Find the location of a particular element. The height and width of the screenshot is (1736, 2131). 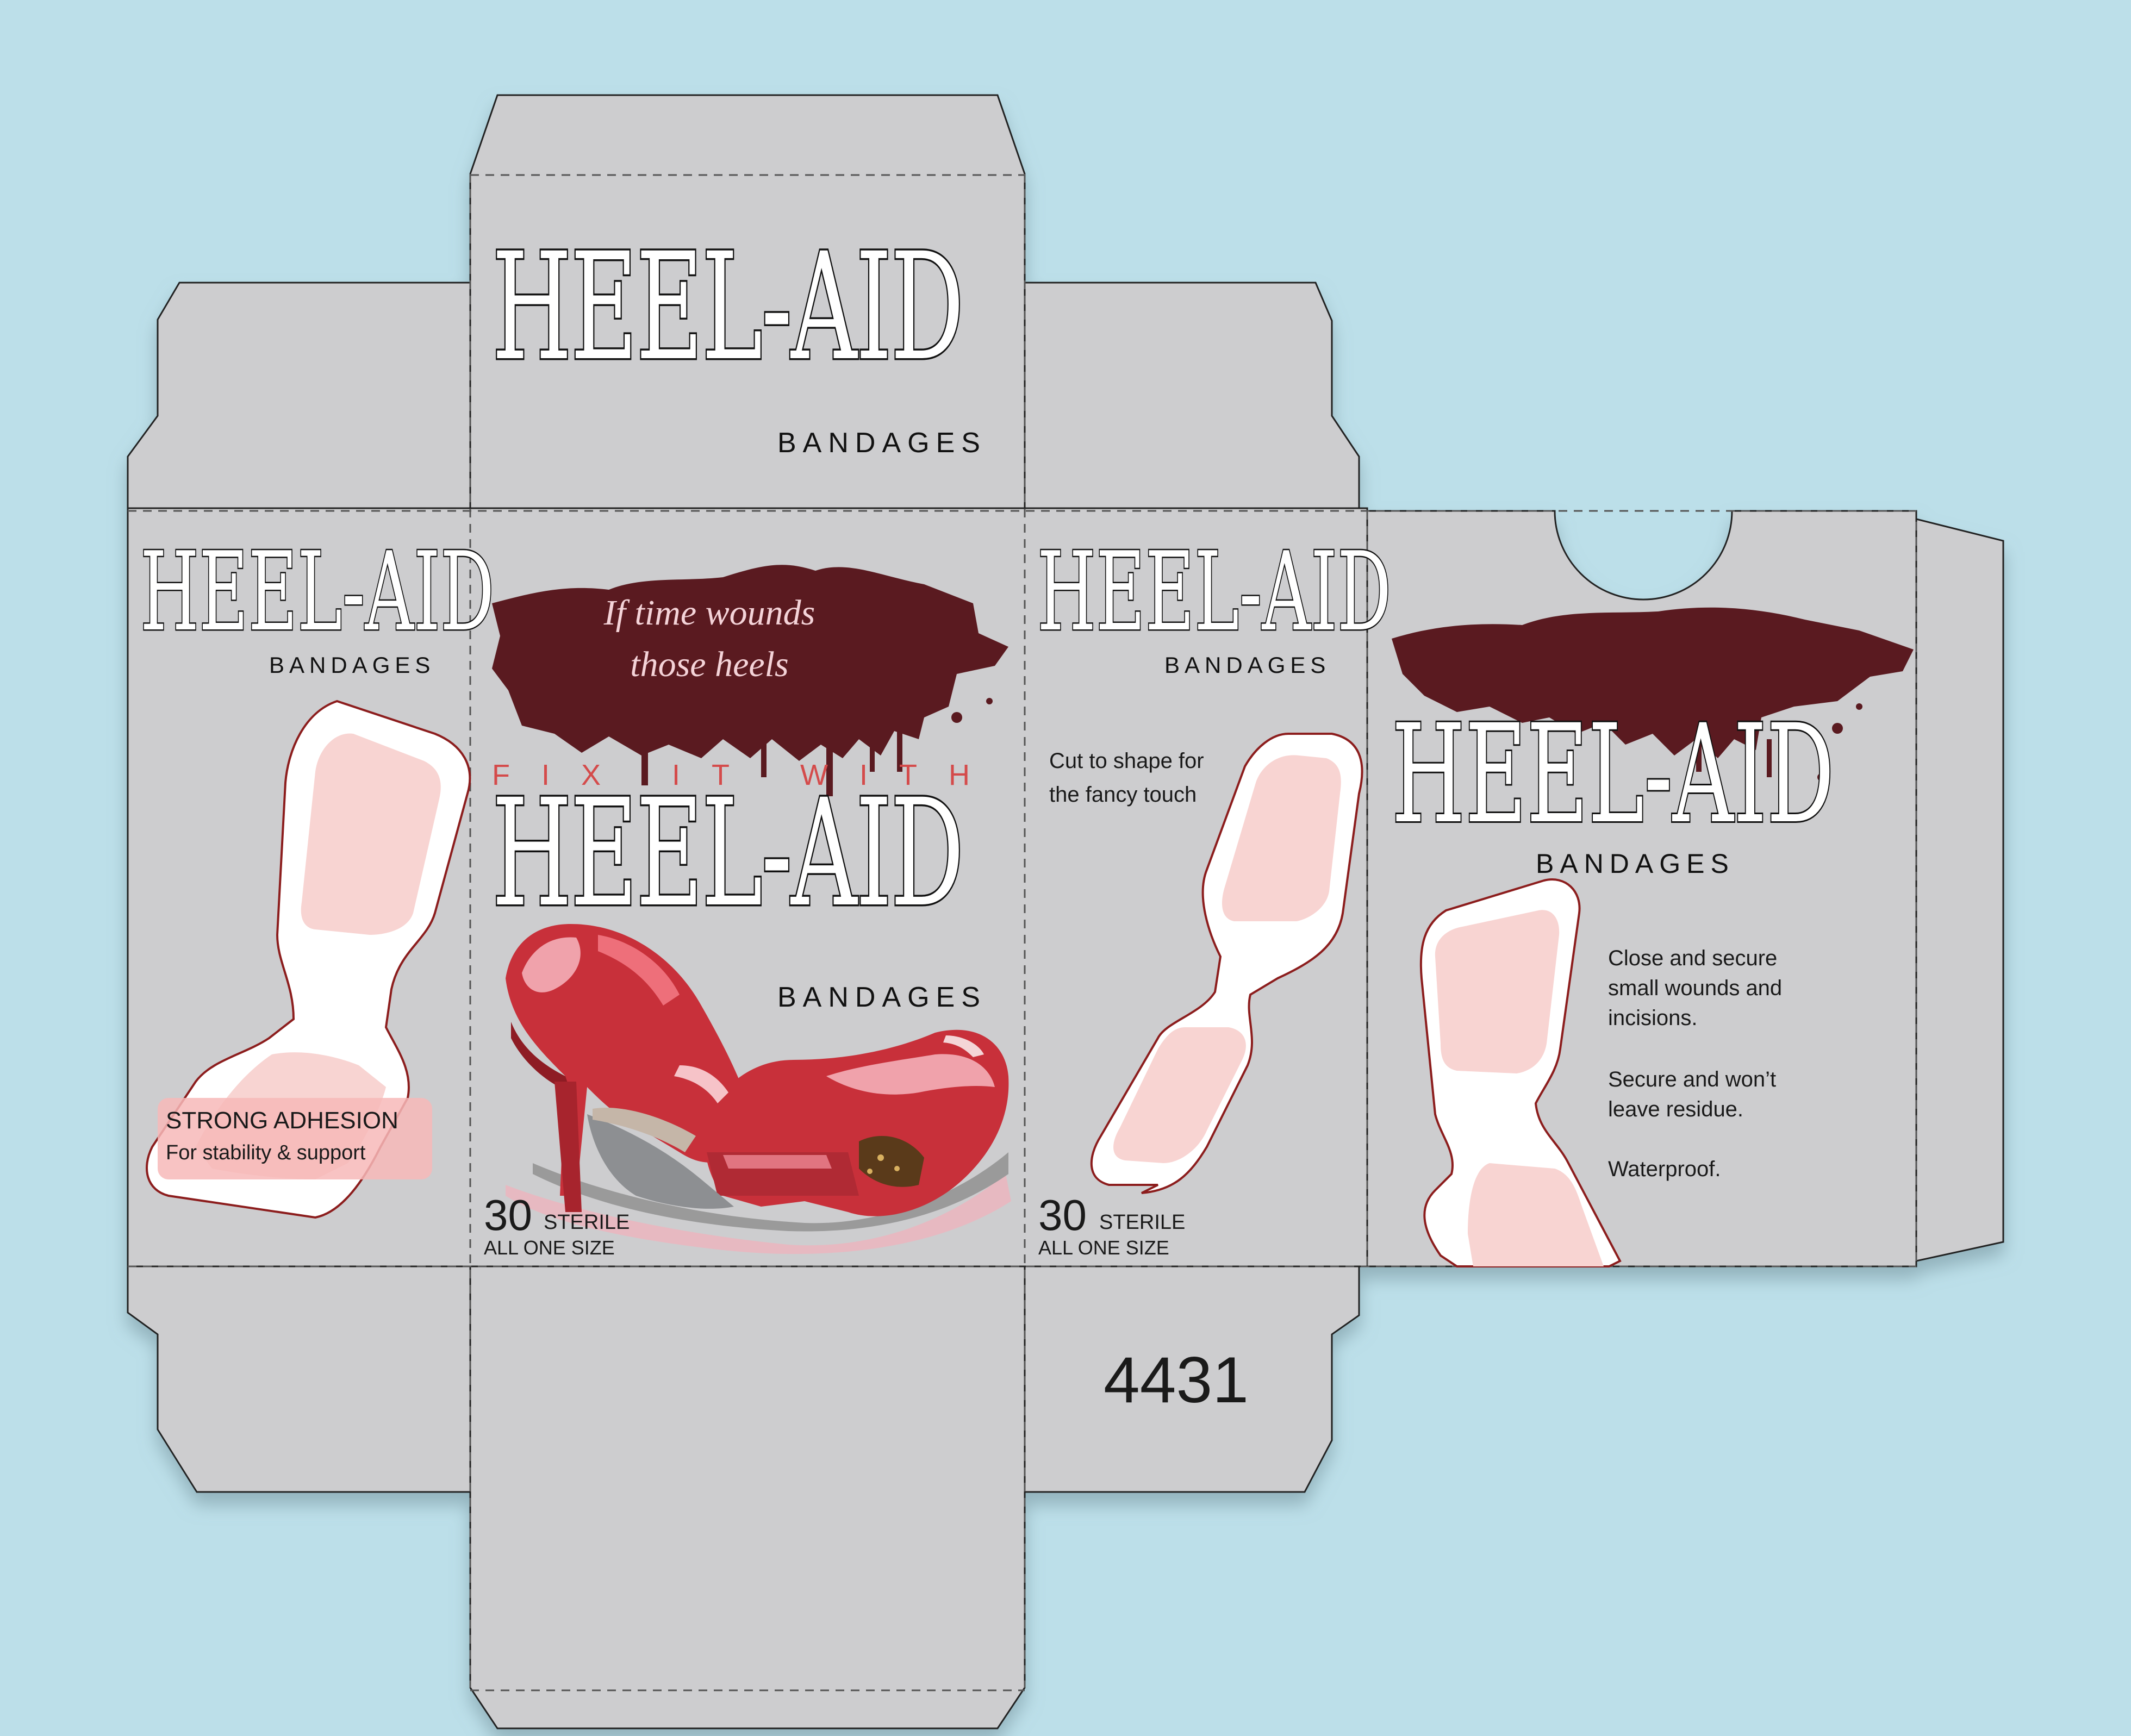

right-side-count-label: STERILE is located at coordinates (1143, 1222).